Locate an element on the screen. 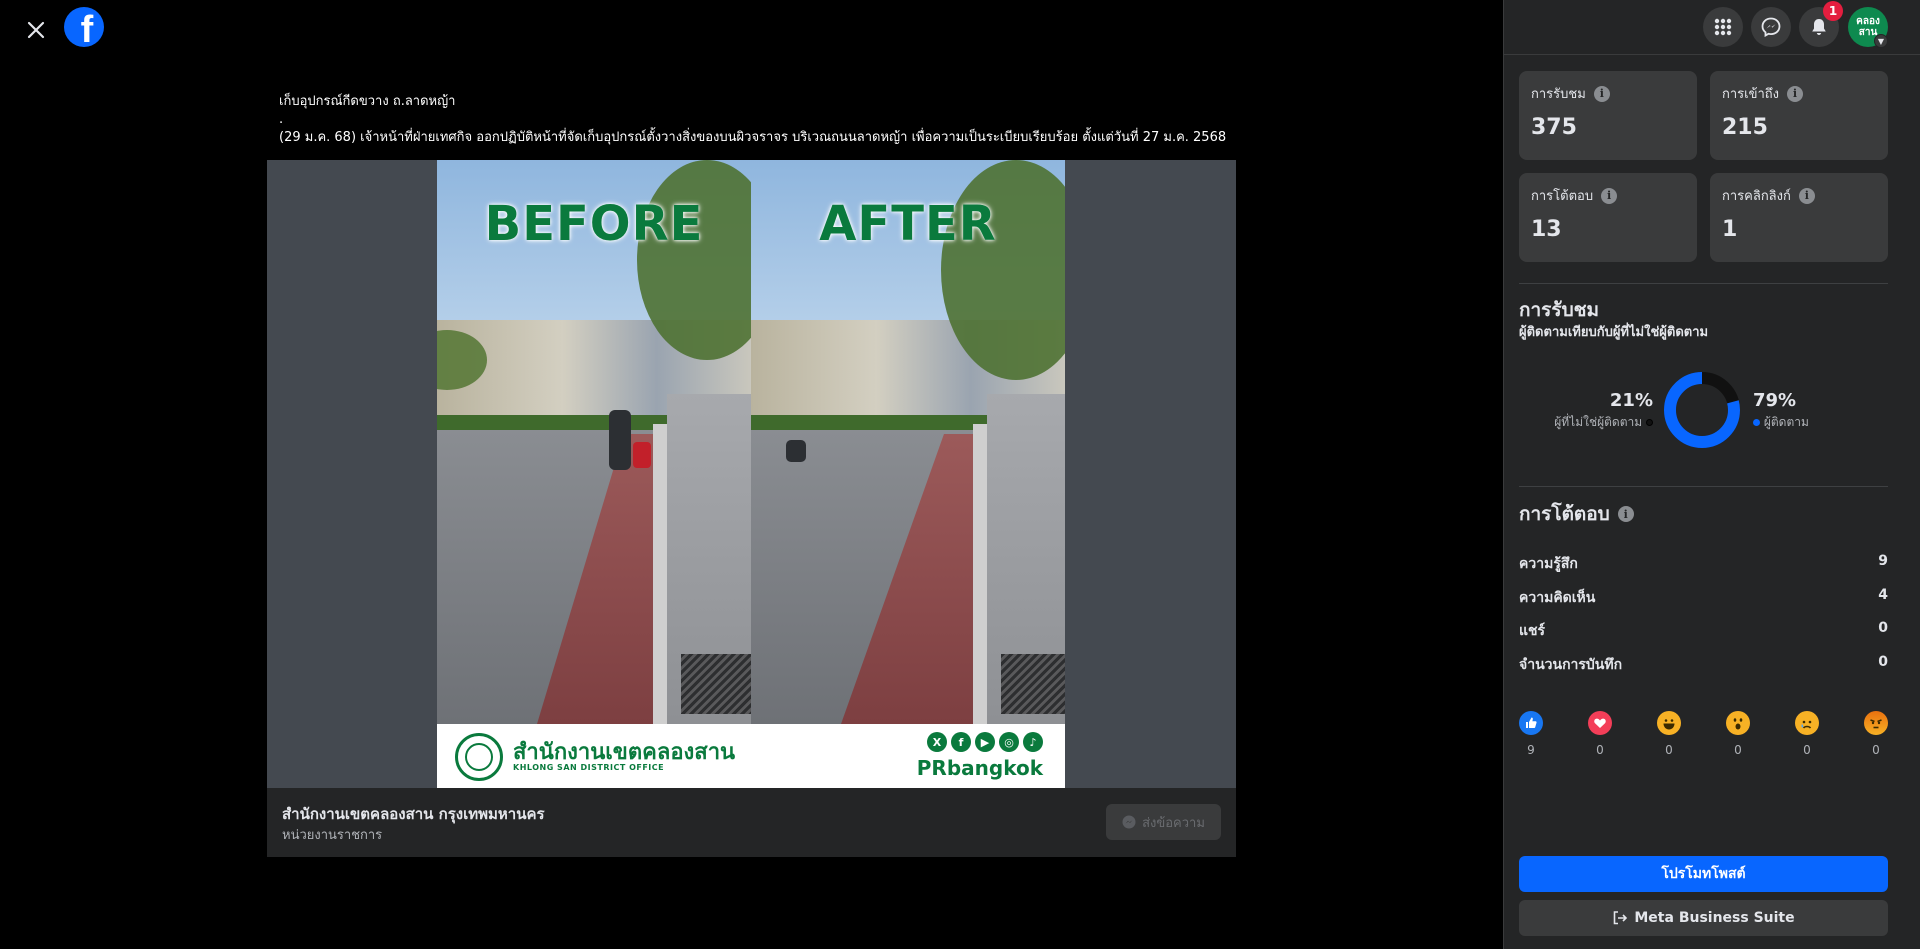 Image resolution: width=1920 pixels, height=949 pixels. stat-label: การคลิกลิงก์ is located at coordinates (1756, 196).